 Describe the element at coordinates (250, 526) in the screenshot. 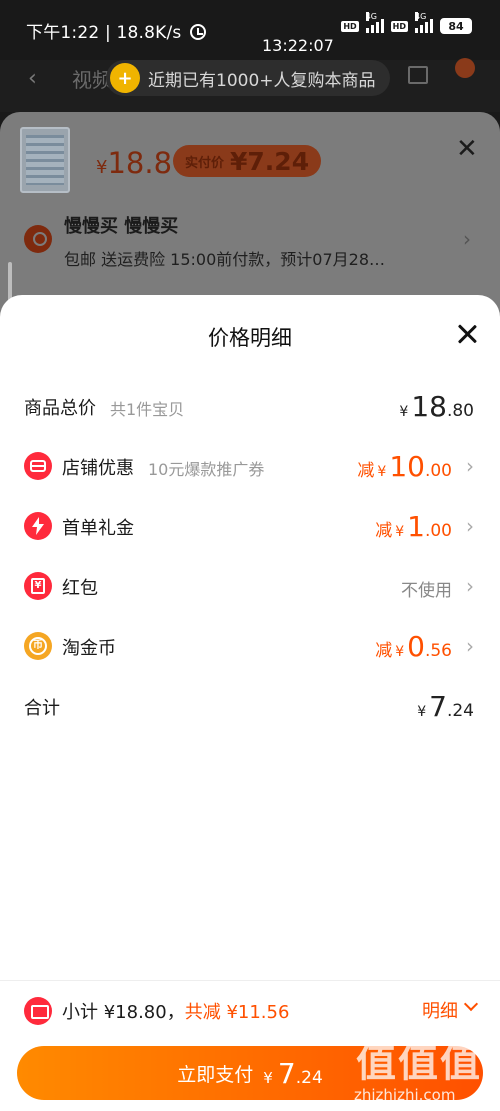

I see `row-first-order-gift: 首单礼金 减 ¥ 1 .00 ›` at that location.